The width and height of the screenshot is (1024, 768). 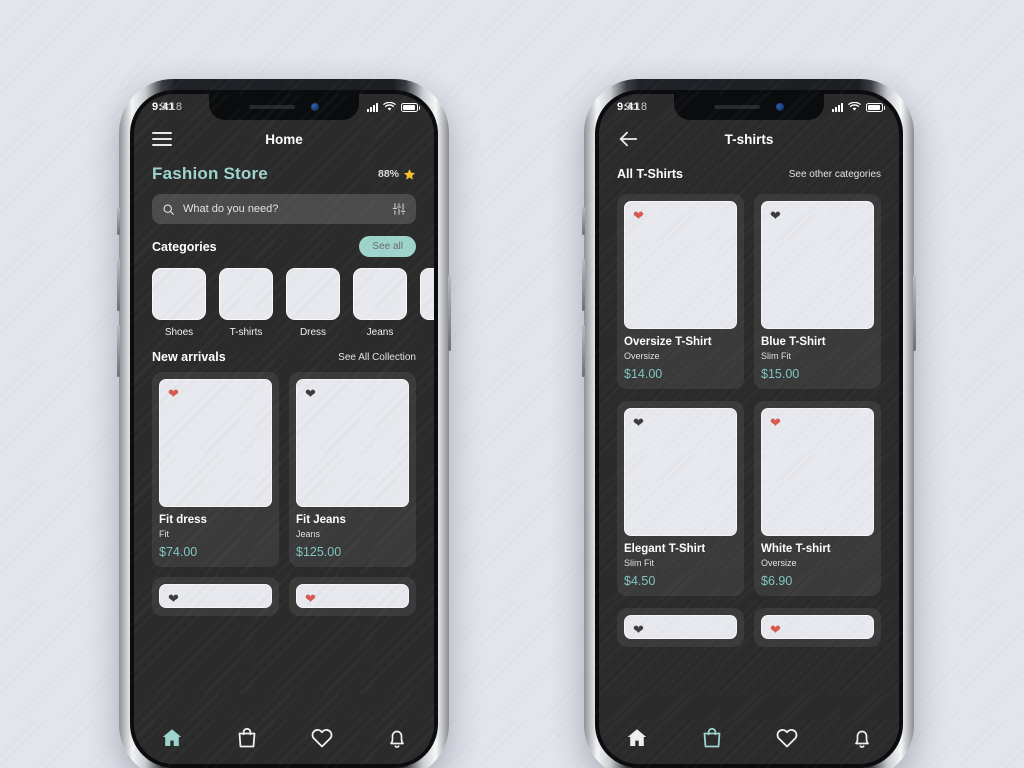 I want to click on arrow-left-icon, so click(x=628, y=139).